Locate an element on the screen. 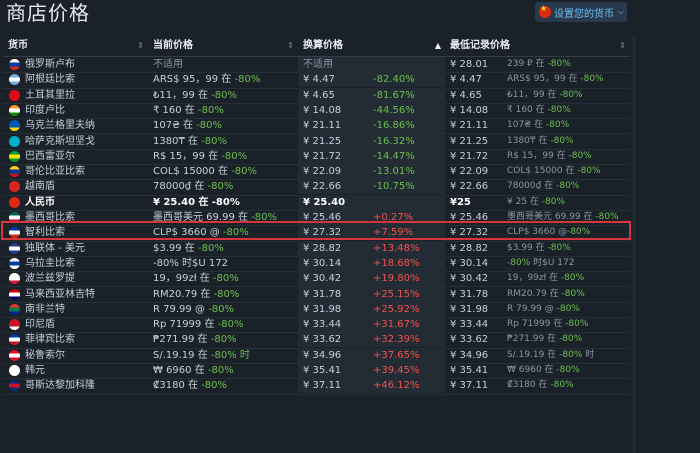 Image resolution: width=700 pixels, height=453 pixels. lowest-converted-cell: ¥ 33.62 is located at coordinates (469, 340).